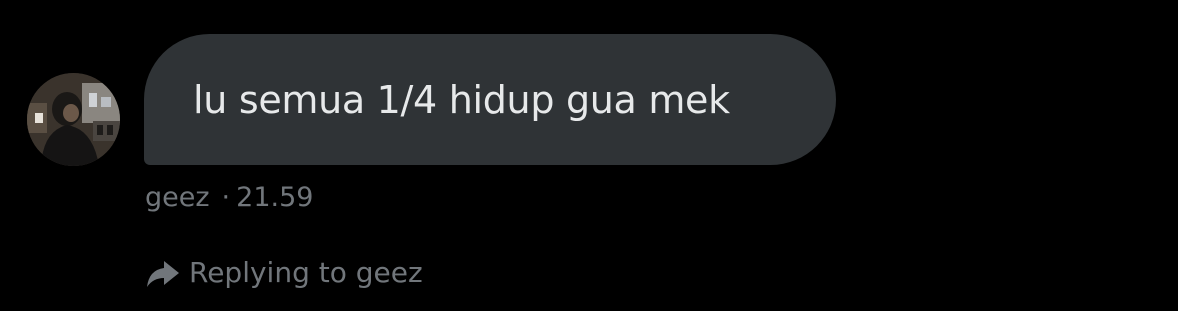 This screenshot has width=1178, height=311. What do you see at coordinates (306, 272) in the screenshot?
I see `replying-to-text: Replying to geez` at bounding box center [306, 272].